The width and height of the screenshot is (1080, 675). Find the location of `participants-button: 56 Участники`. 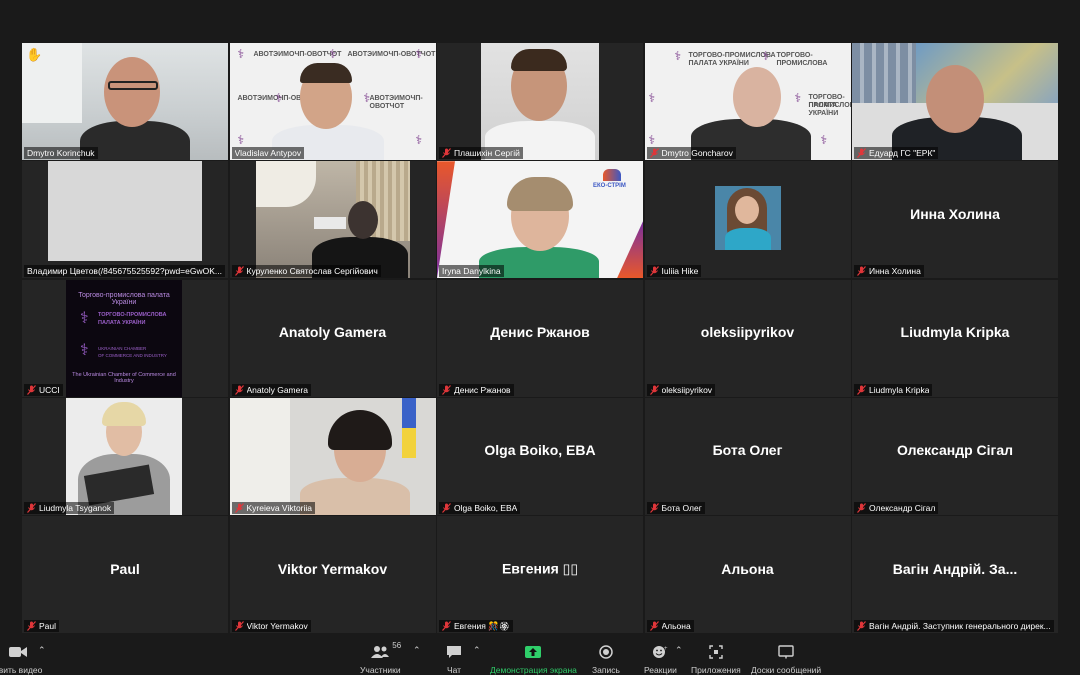

participants-button: 56 Участники is located at coordinates (380, 658).